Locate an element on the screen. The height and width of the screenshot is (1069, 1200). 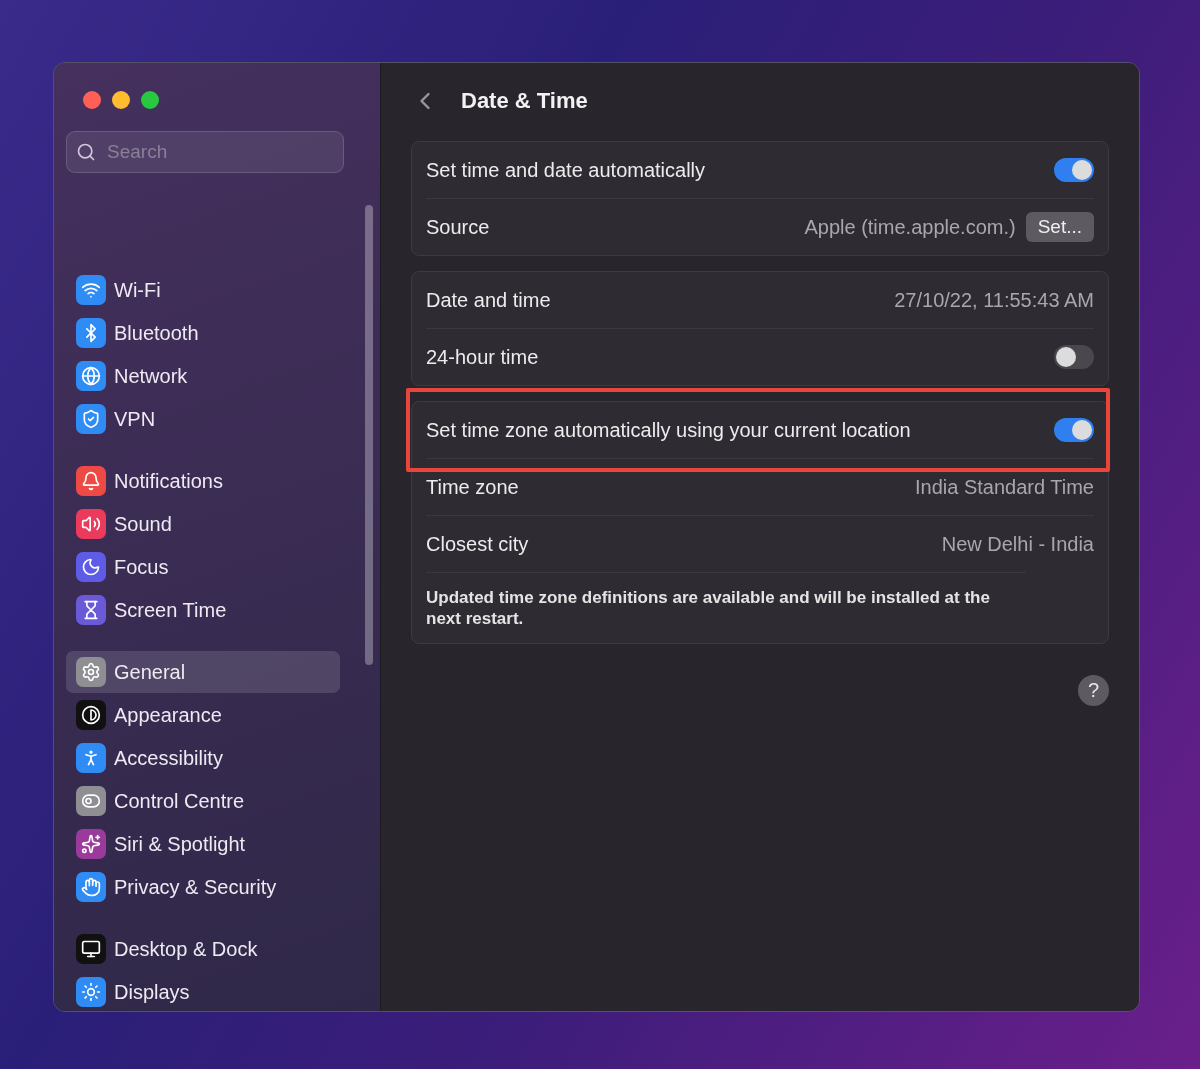
minimize-button is located at coordinates (121, 100).